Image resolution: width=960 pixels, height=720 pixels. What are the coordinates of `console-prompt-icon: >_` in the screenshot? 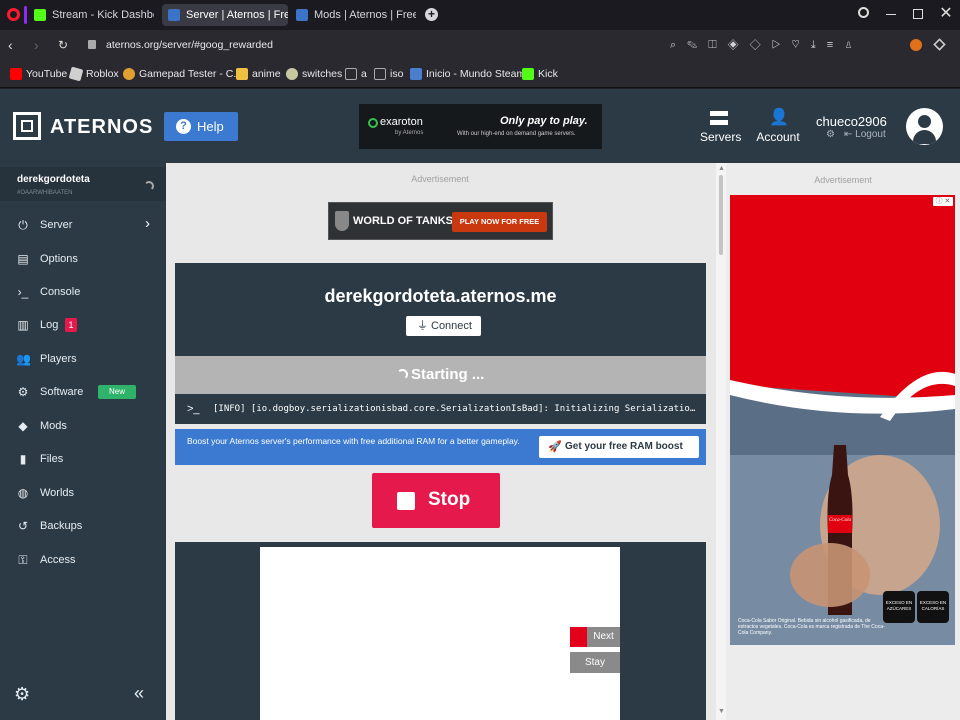 It's located at (193, 409).